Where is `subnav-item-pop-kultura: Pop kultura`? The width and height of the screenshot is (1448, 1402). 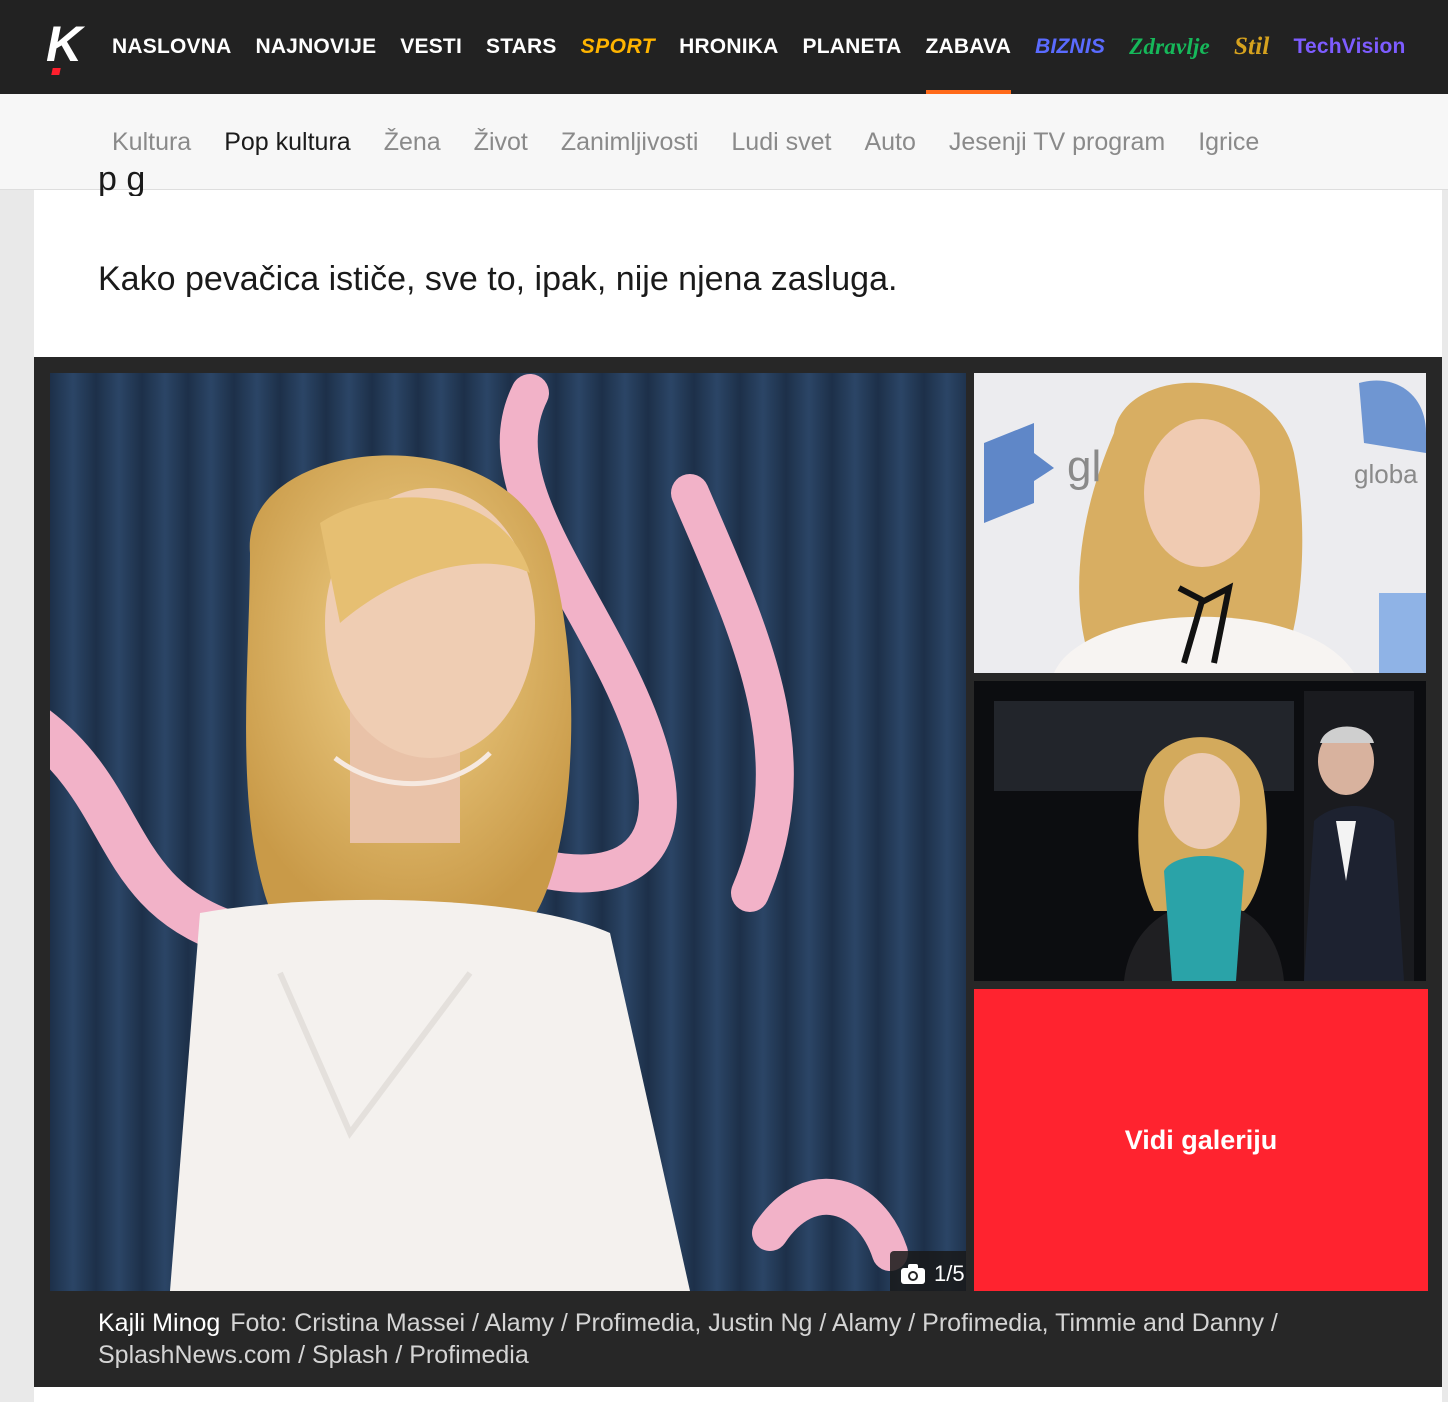
subnav-item-pop-kultura: Pop kultura is located at coordinates (287, 142).